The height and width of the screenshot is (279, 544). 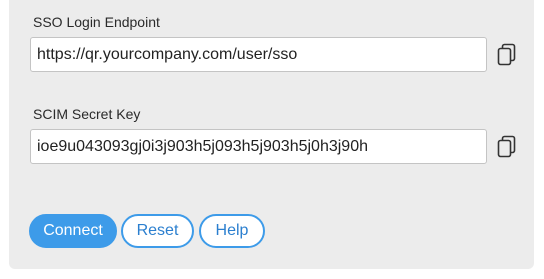 I want to click on scim-secret-label: SCIM Secret Key, so click(x=87, y=114).